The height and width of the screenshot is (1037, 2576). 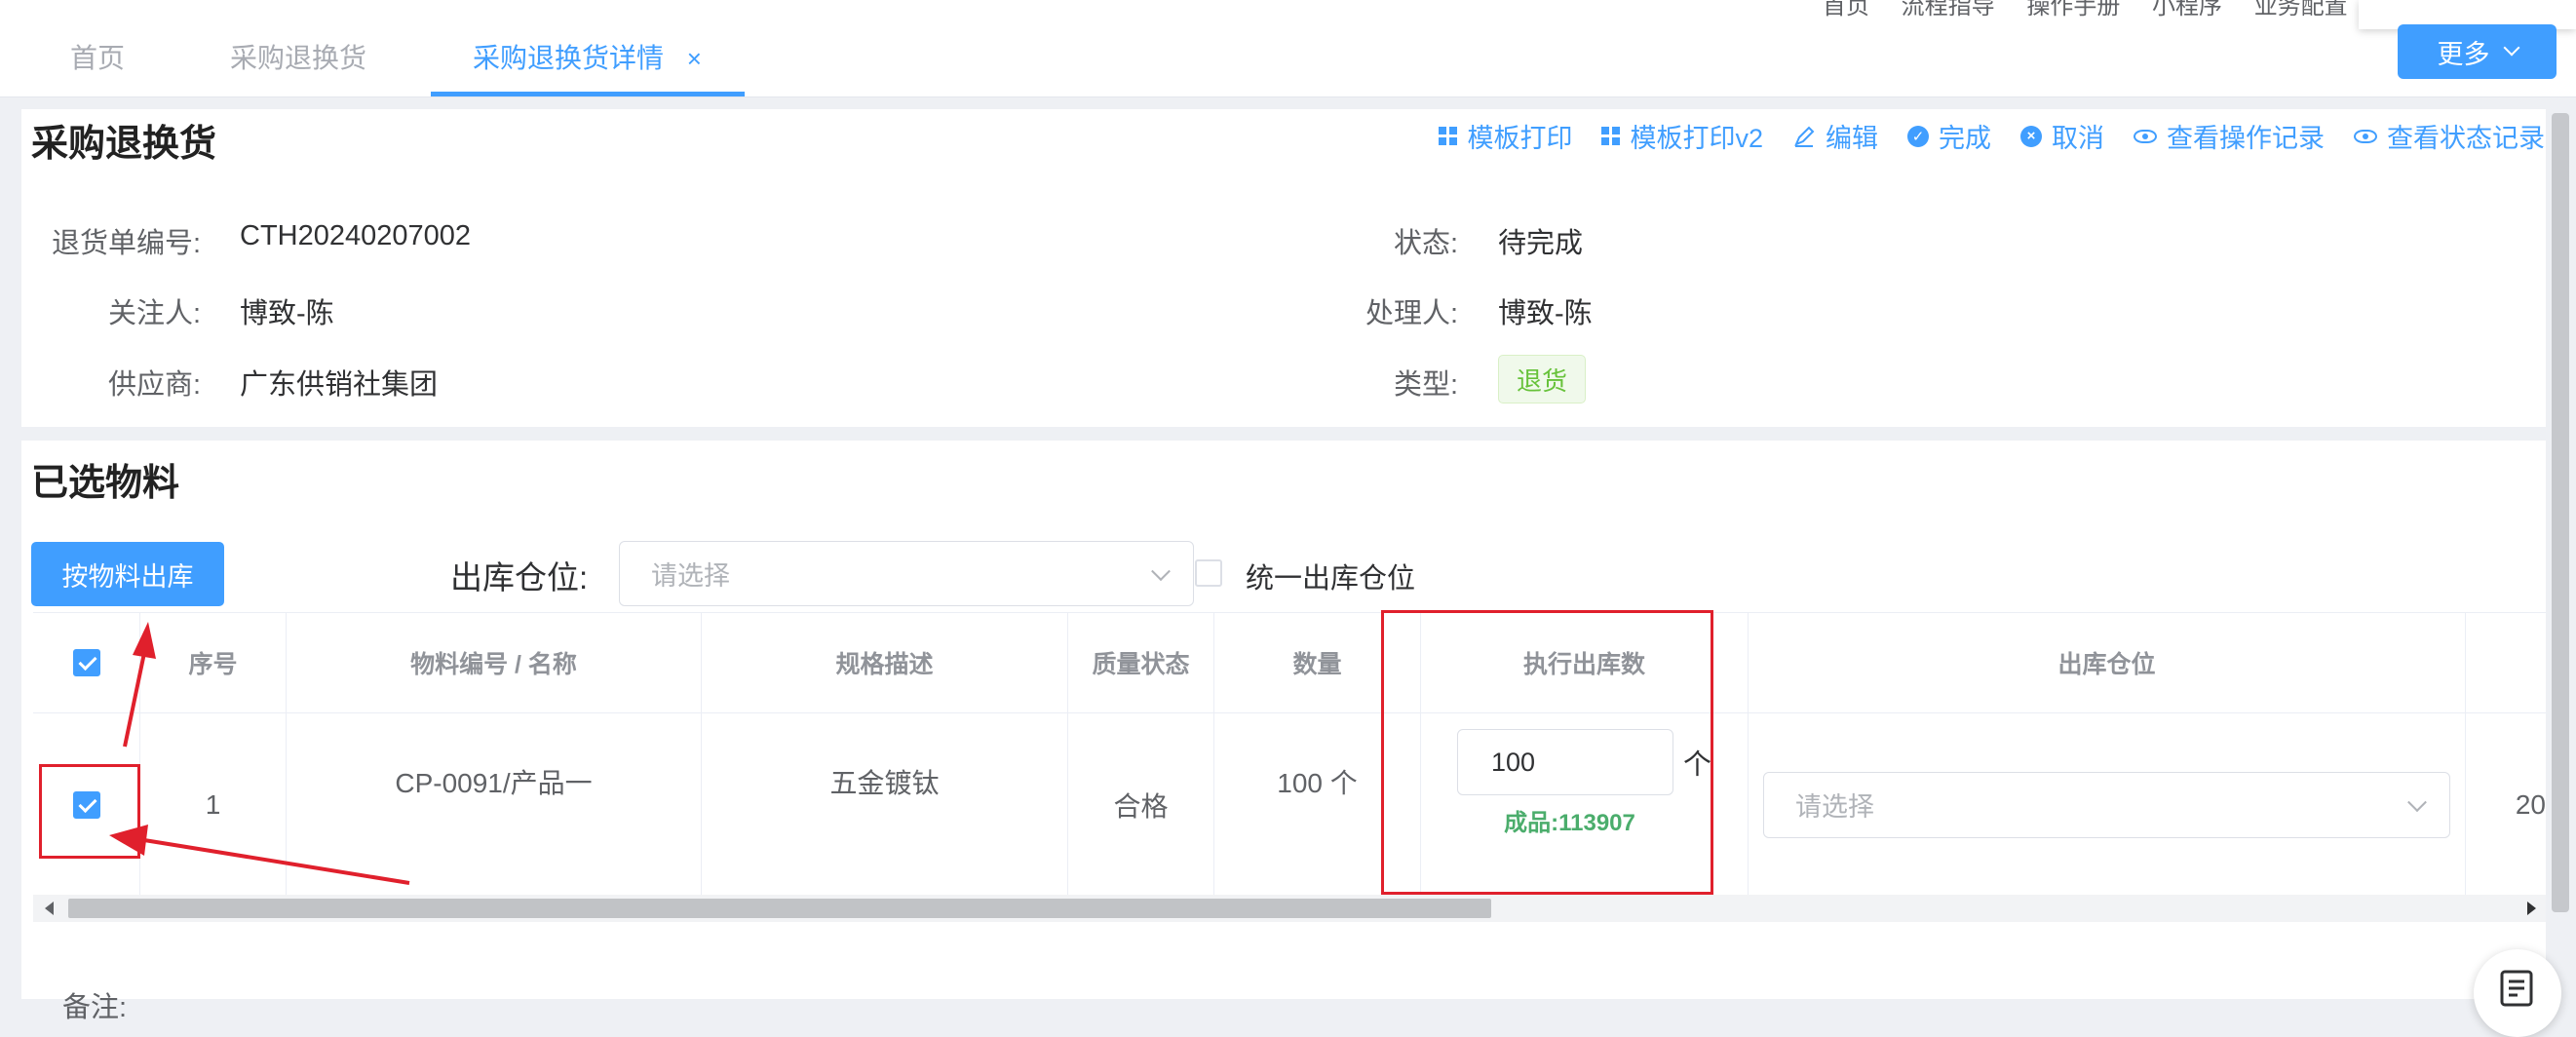 I want to click on annotation-arrowhead-left, so click(x=128, y=840).